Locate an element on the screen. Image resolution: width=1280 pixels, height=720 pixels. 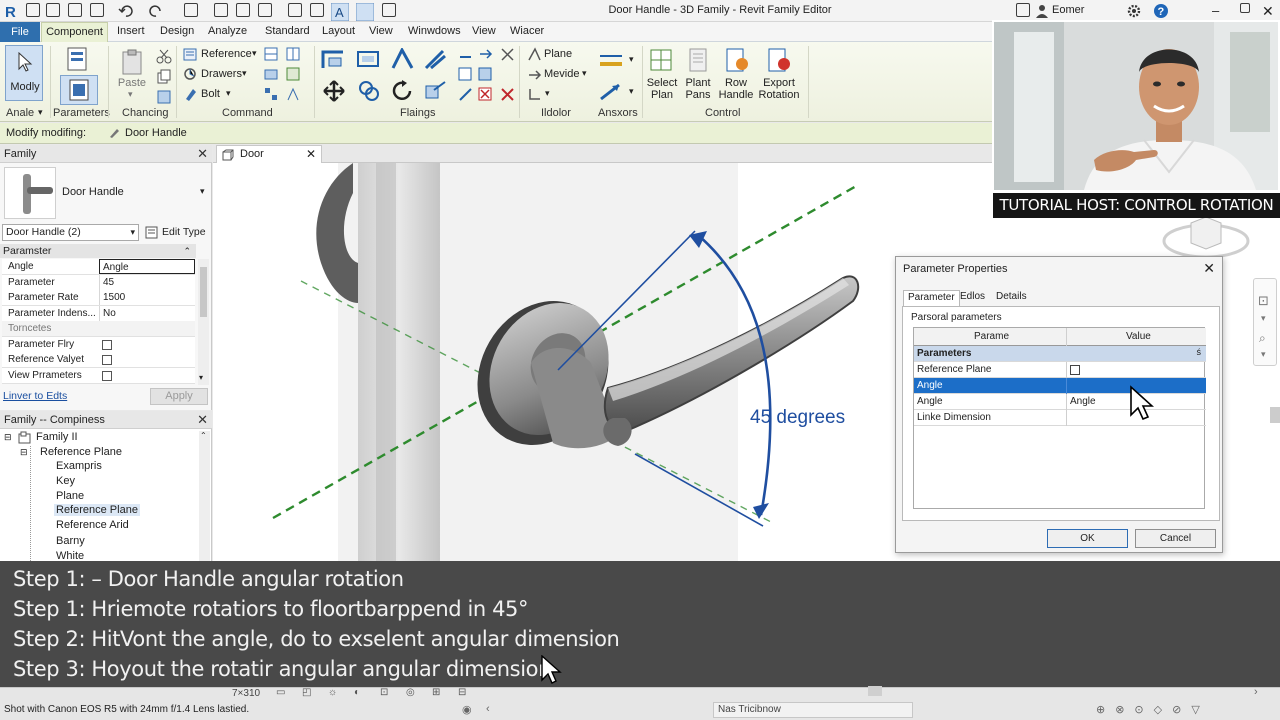
tab-windows: Winwdows is located at coordinates (434, 31).